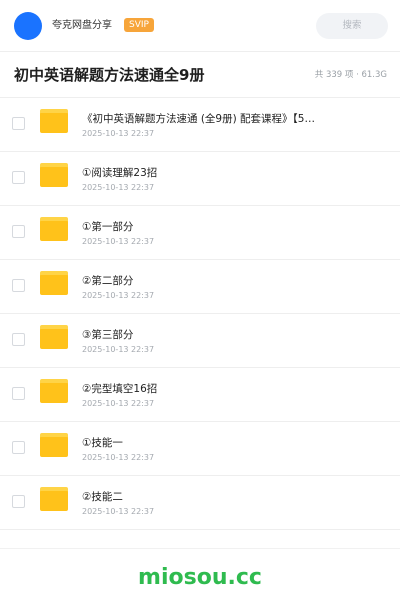  What do you see at coordinates (200, 449) in the screenshot?
I see `list-item: ①技能一 2025-10-13 22:37` at bounding box center [200, 449].